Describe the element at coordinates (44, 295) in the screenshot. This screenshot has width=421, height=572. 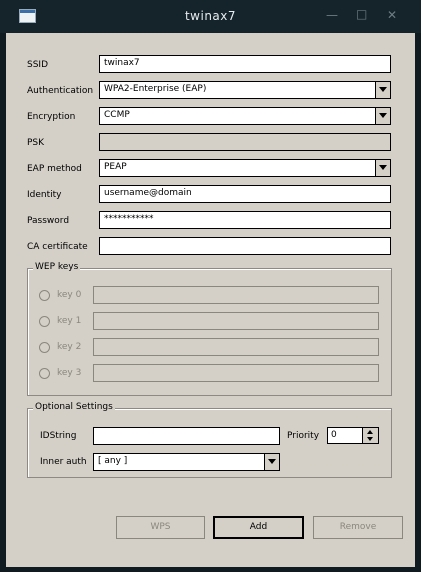
I see `wep-key-0-radio` at that location.